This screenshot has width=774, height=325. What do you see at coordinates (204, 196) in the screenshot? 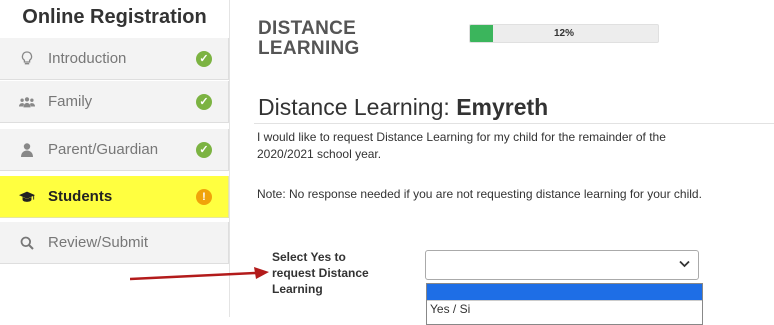
I see `warning-icon: !` at bounding box center [204, 196].